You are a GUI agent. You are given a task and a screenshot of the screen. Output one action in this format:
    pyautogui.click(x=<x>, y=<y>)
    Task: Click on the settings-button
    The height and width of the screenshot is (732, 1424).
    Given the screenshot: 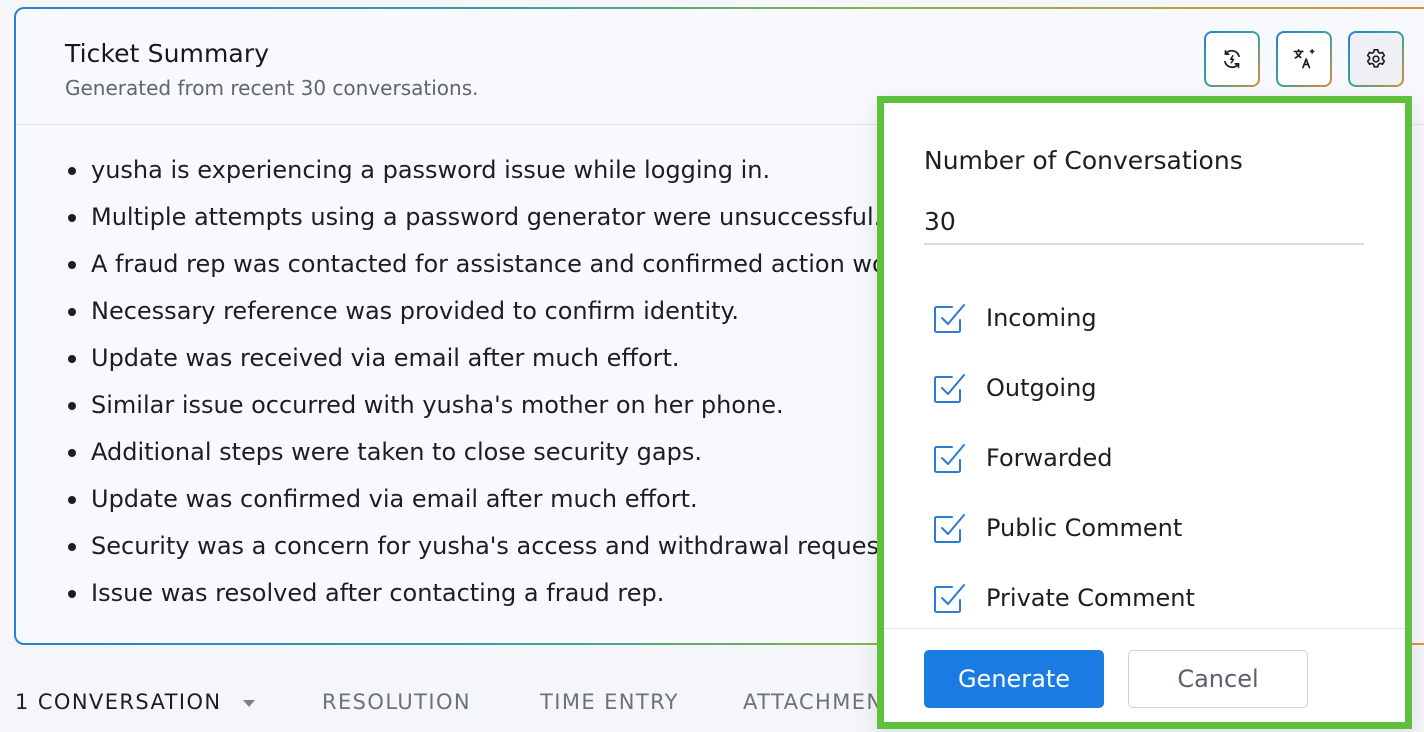 What is the action you would take?
    pyautogui.click(x=1376, y=59)
    